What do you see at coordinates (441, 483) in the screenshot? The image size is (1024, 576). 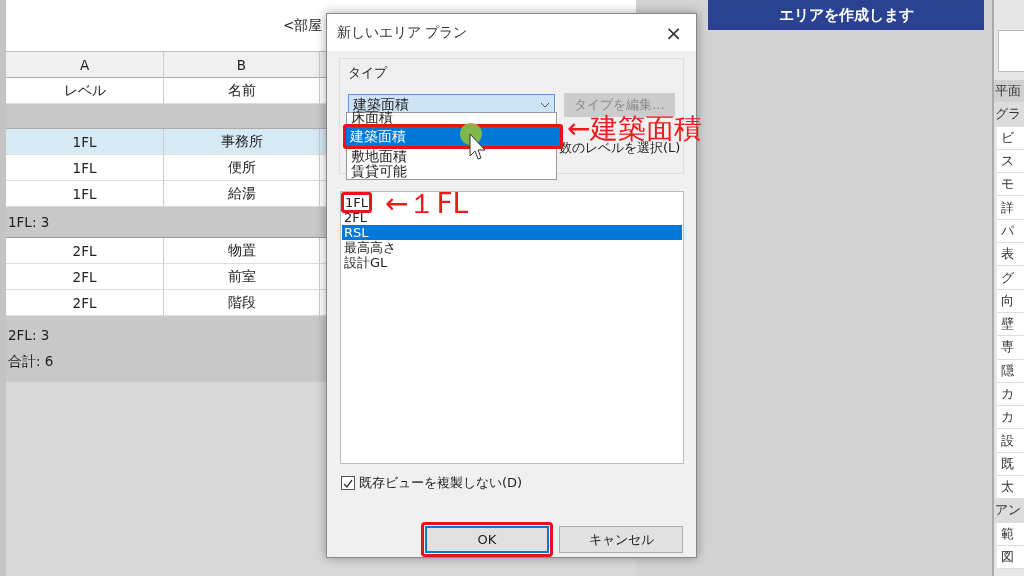 I see `checkbox-label: 既存ビューを複製しない(D)` at bounding box center [441, 483].